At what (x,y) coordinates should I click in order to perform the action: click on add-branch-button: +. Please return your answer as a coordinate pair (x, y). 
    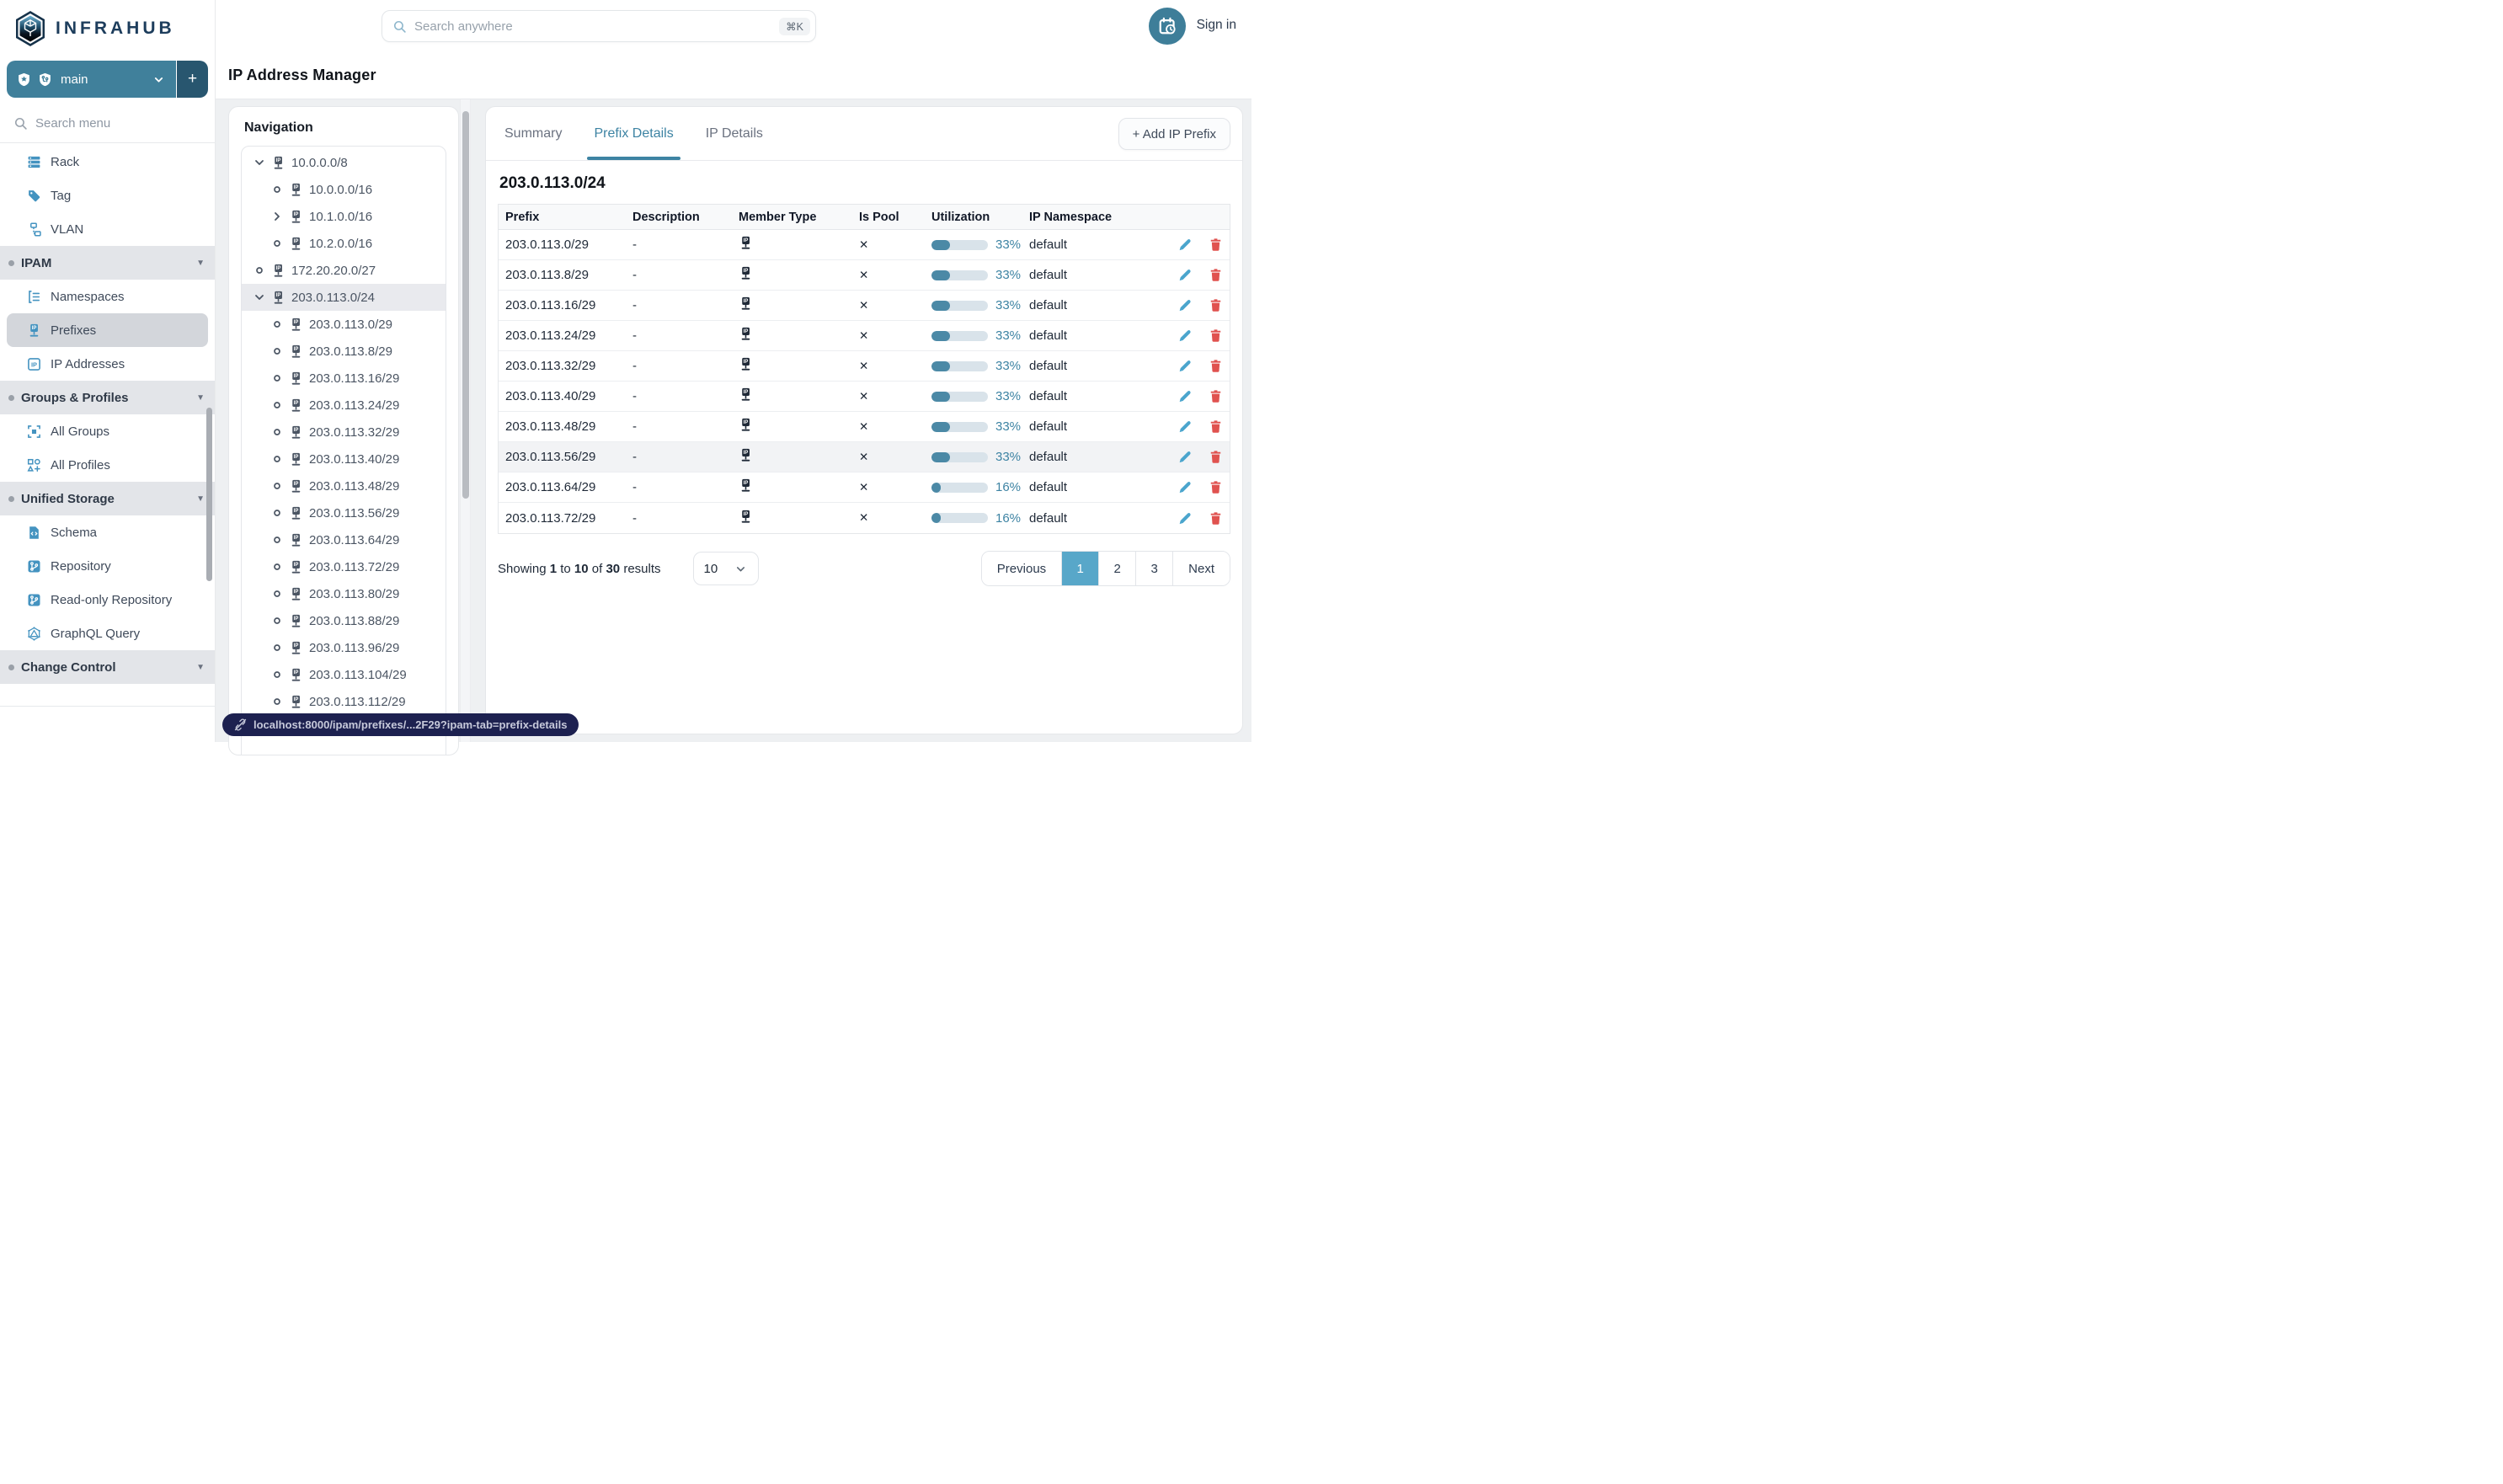
    Looking at the image, I should click on (192, 80).